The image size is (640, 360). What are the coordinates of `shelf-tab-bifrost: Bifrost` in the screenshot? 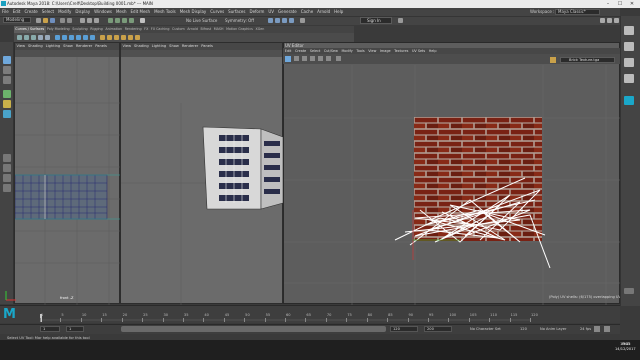 It's located at (205, 29).